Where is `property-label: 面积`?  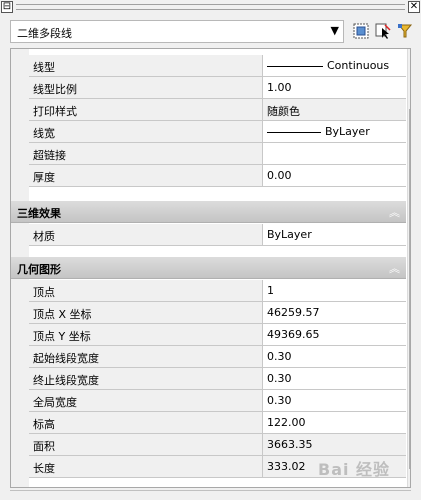 property-label: 面积 is located at coordinates (145, 445).